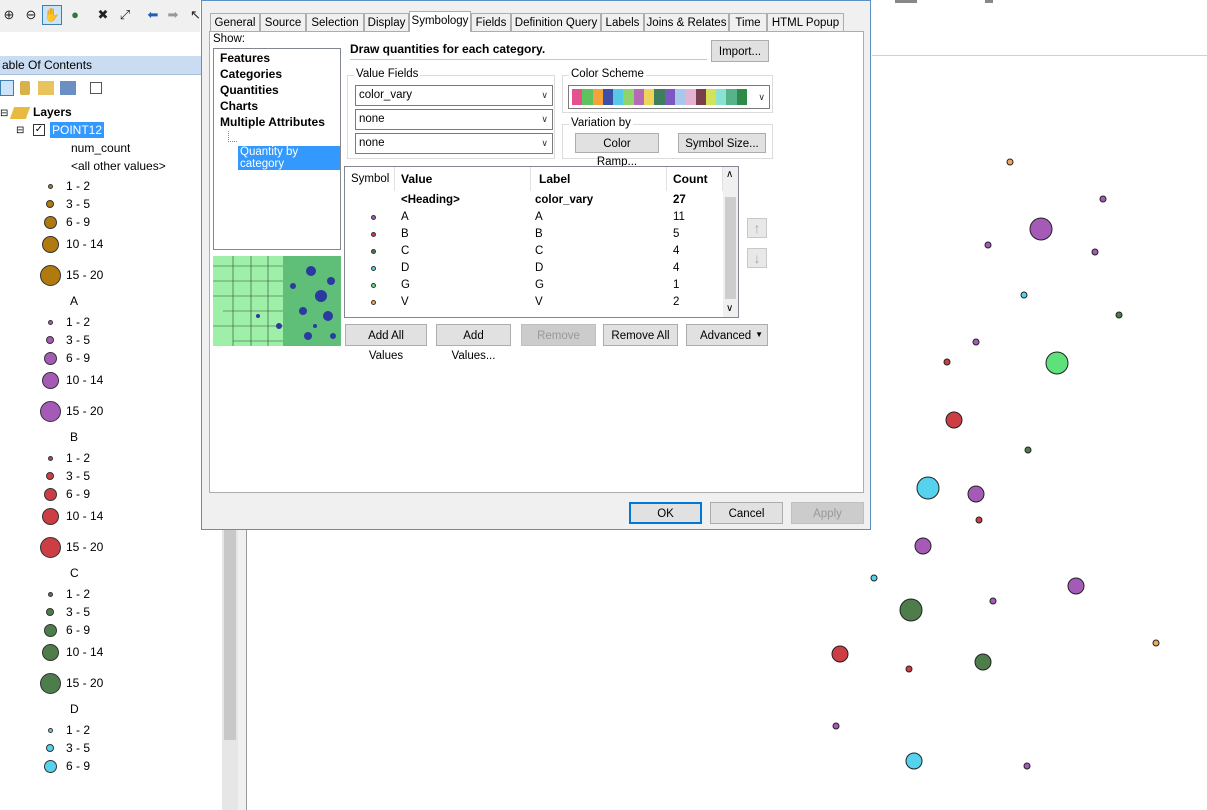 The width and height of the screenshot is (1207, 810). Describe the element at coordinates (730, 248) in the screenshot. I see `grid-scrollbar-thumb` at that location.